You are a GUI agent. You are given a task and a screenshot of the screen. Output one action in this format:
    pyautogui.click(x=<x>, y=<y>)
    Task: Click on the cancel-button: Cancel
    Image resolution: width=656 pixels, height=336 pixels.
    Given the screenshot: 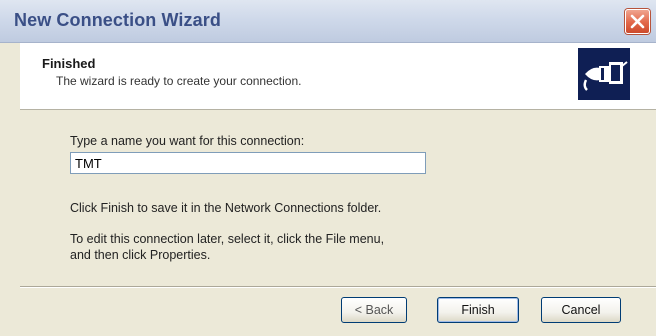 What is the action you would take?
    pyautogui.click(x=581, y=310)
    